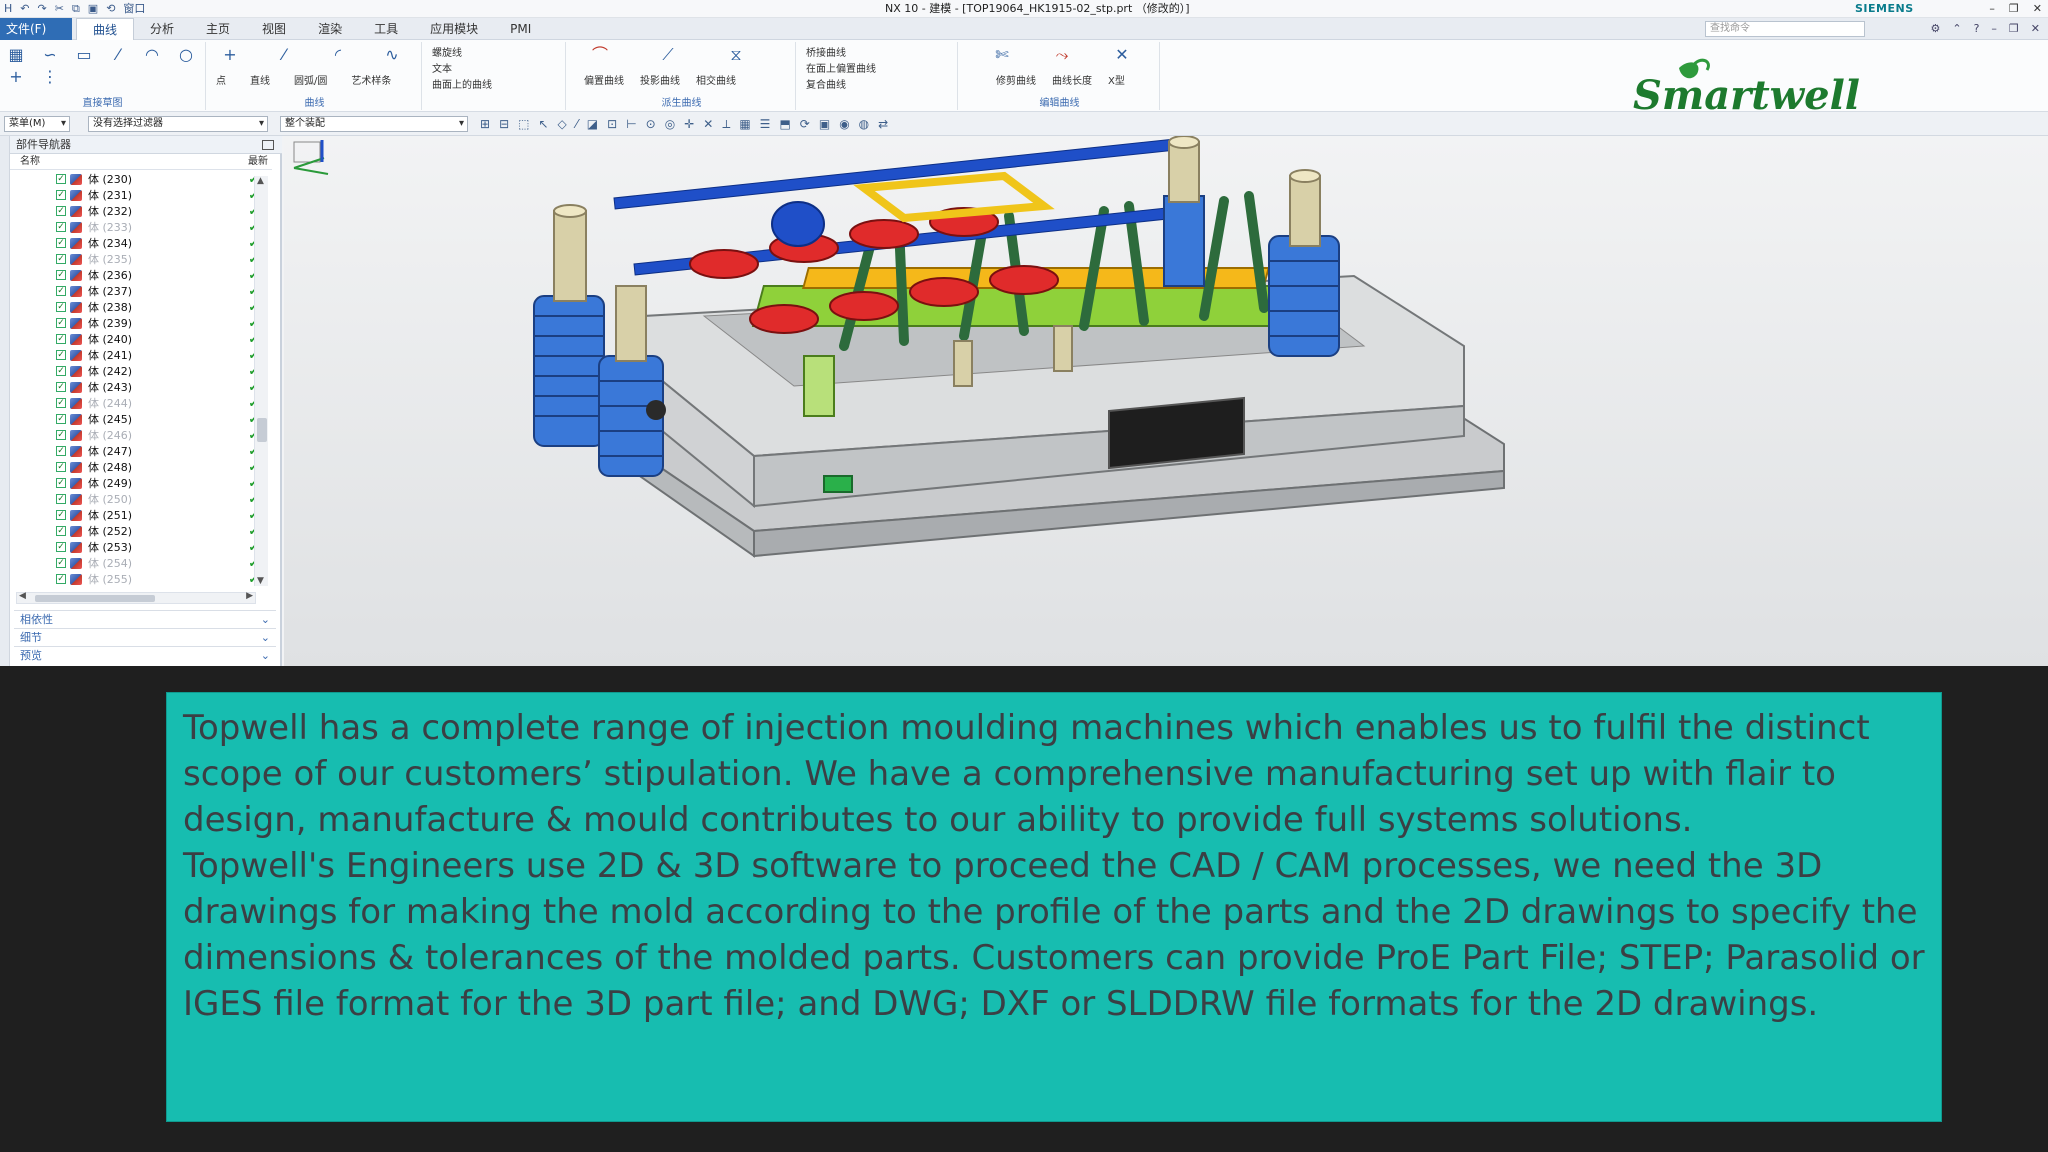 This screenshot has width=2048, height=1152. What do you see at coordinates (141, 196) in the screenshot?
I see `navigator-row: ✓体 (231)✔` at bounding box center [141, 196].